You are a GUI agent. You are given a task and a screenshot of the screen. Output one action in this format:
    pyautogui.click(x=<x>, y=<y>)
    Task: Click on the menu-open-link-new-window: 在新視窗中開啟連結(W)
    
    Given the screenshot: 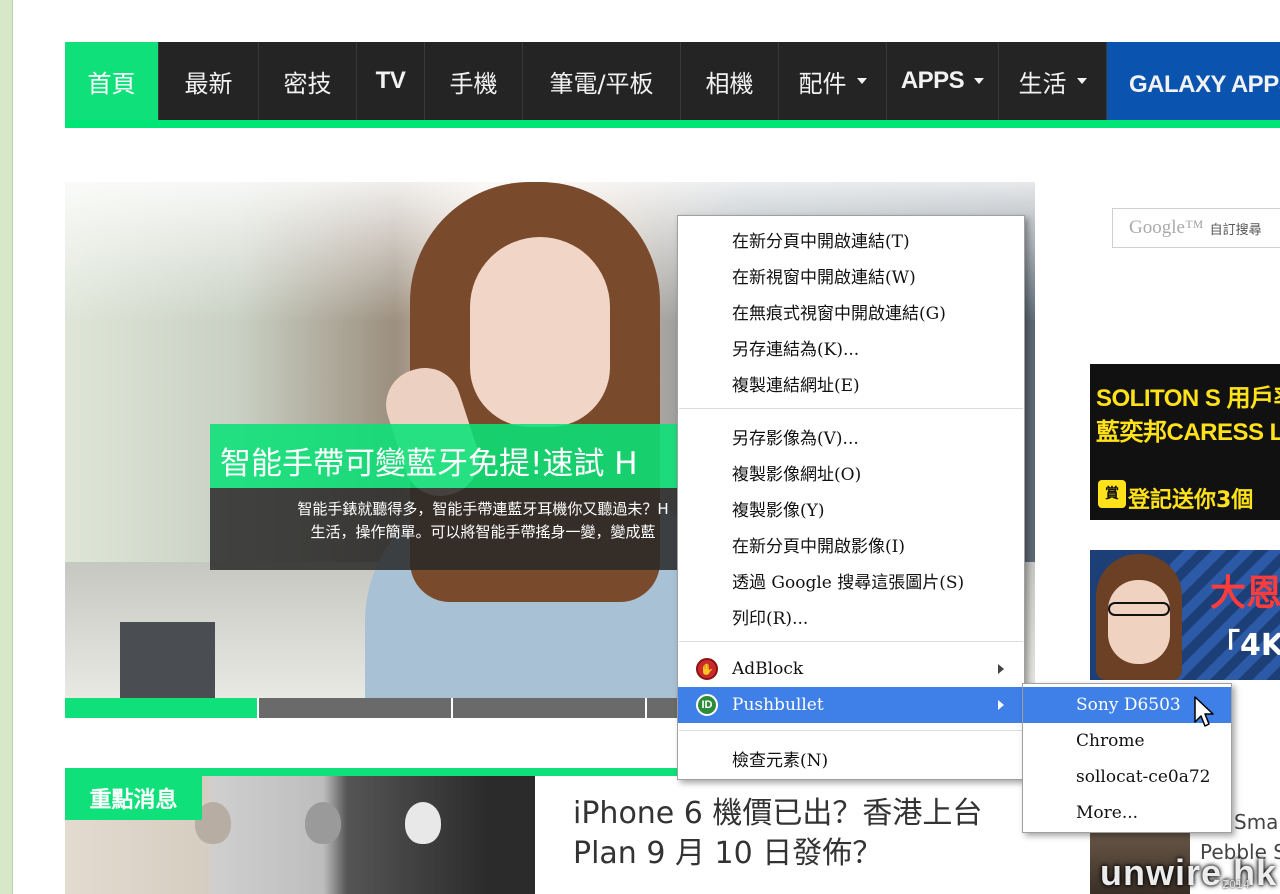 What is the action you would take?
    pyautogui.click(x=851, y=275)
    